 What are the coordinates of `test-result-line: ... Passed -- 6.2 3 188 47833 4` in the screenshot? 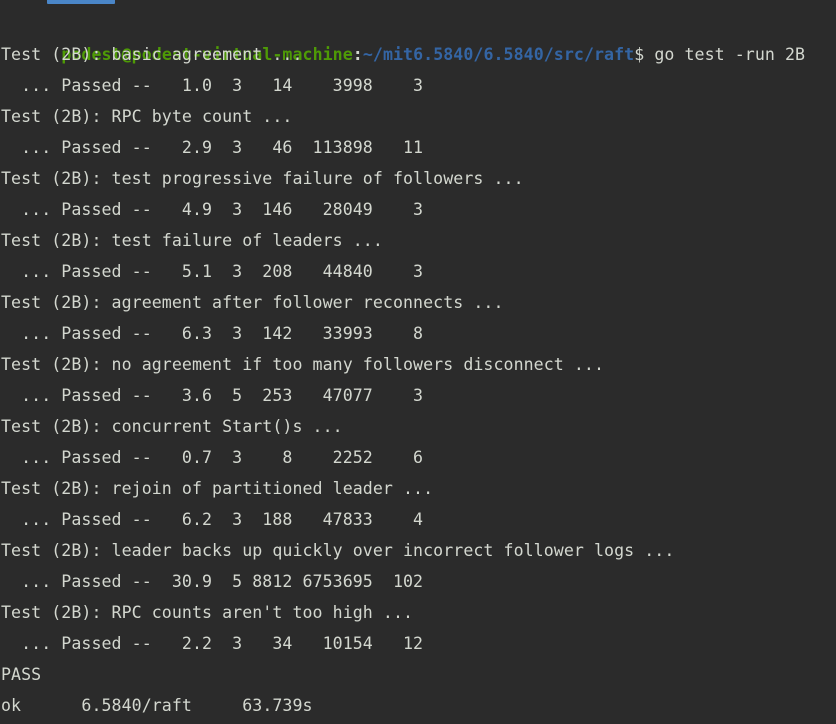 It's located at (418, 519).